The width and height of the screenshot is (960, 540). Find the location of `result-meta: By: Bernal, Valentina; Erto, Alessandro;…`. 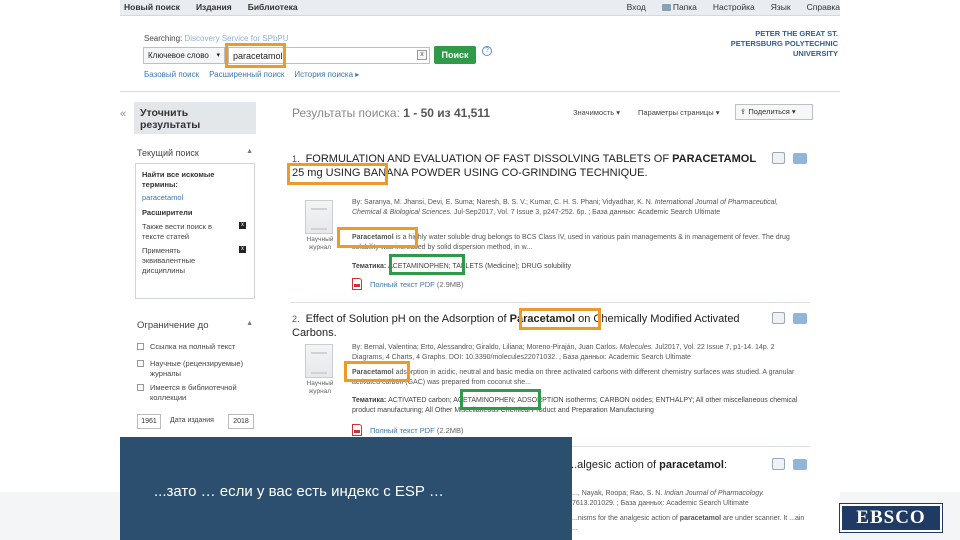

result-meta: By: Bernal, Valentina; Erto, Alessandro;… is located at coordinates (576, 352).